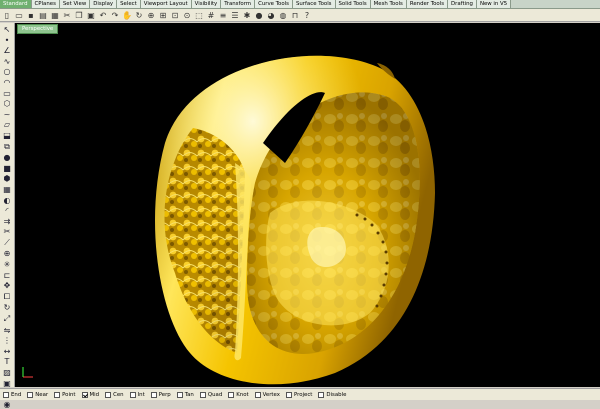  I want to click on render-icon: ◉, so click(7, 404).